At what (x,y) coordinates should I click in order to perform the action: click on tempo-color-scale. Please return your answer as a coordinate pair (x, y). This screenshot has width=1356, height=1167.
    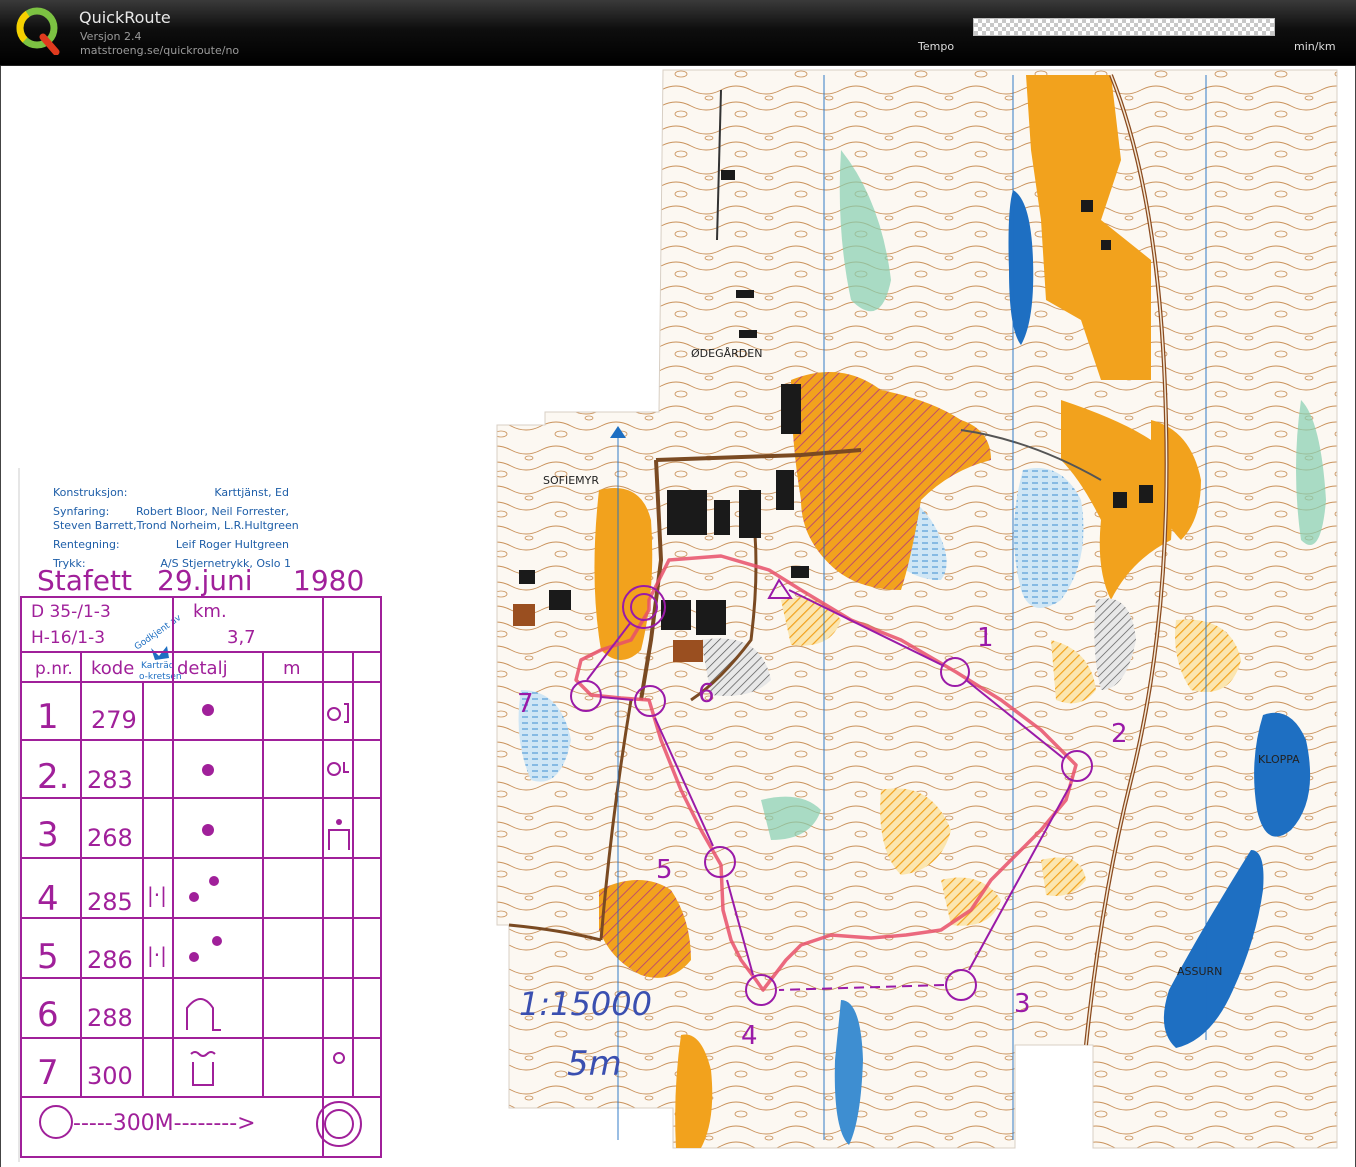
    Looking at the image, I should click on (1124, 27).